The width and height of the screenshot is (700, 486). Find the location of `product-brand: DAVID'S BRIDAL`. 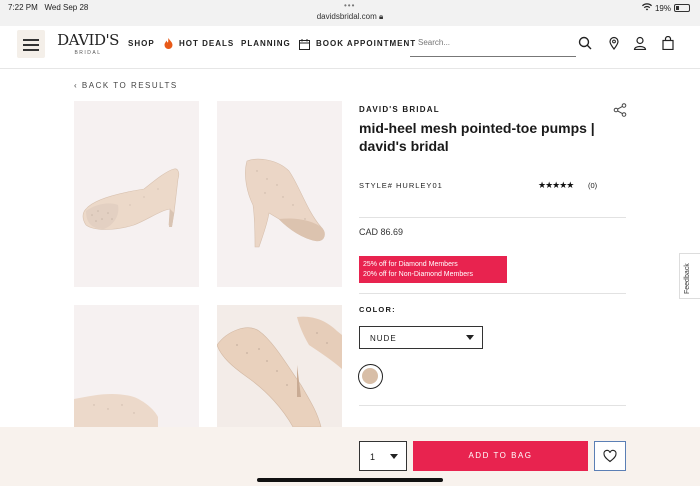

product-brand: DAVID'S BRIDAL is located at coordinates (399, 109).